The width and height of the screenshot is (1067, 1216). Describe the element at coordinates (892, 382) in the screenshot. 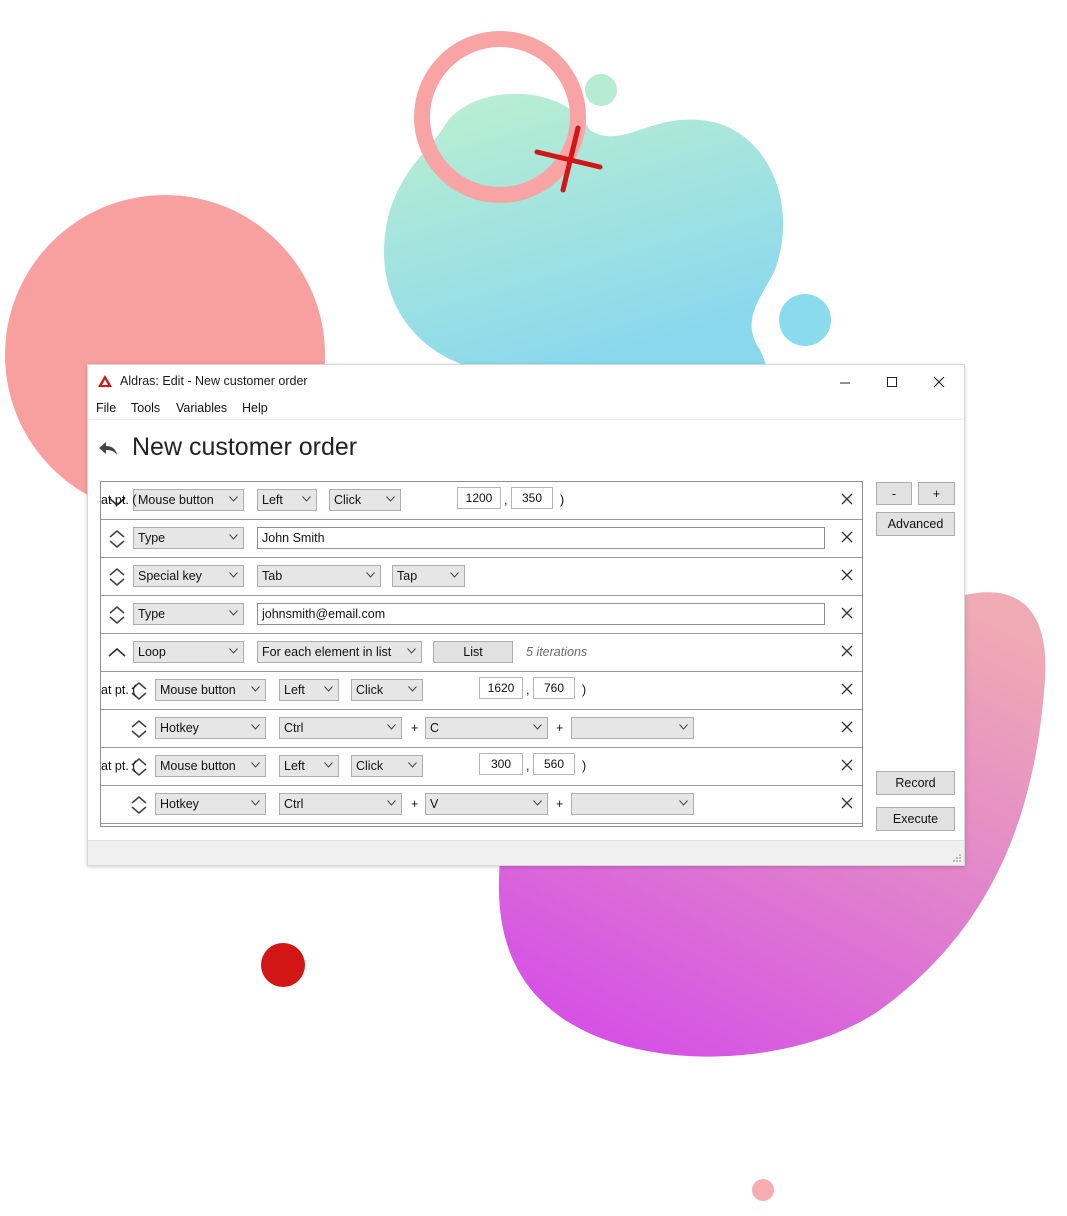

I see `maximize-button` at that location.